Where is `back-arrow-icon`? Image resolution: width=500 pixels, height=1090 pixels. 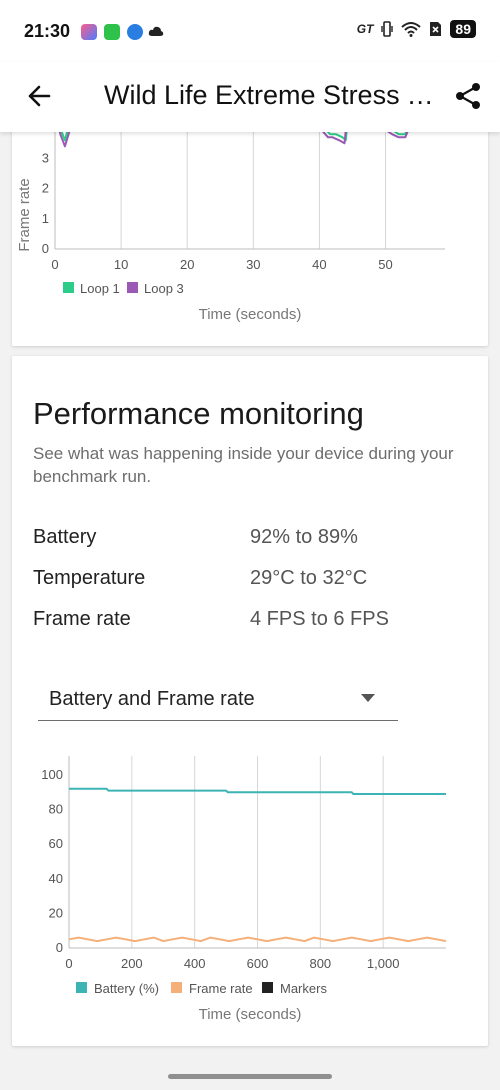 back-arrow-icon is located at coordinates (40, 96).